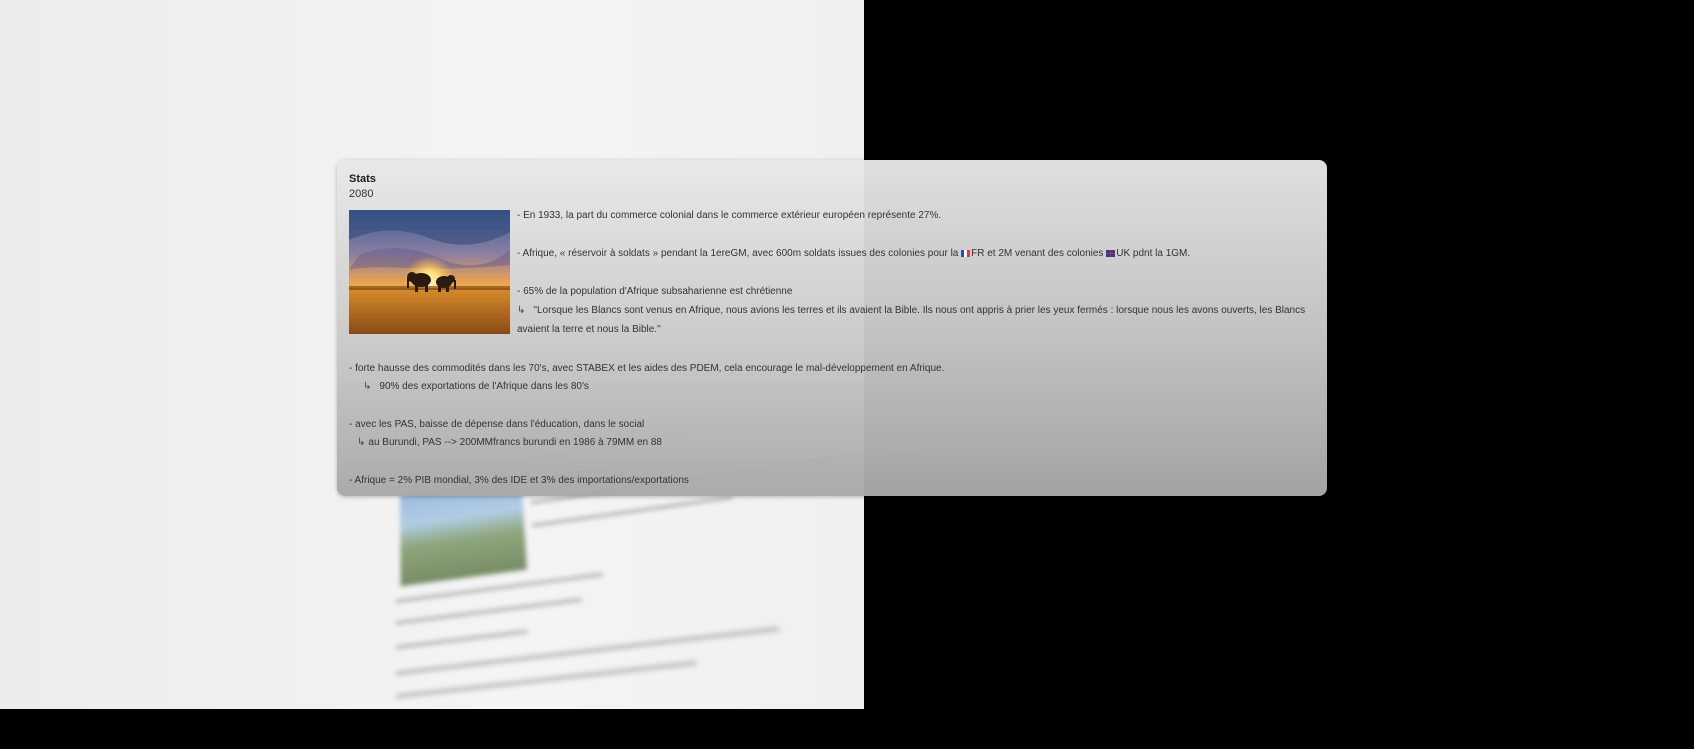 This screenshot has height=749, width=1694. I want to click on elephant-sunset-photo, so click(429, 272).